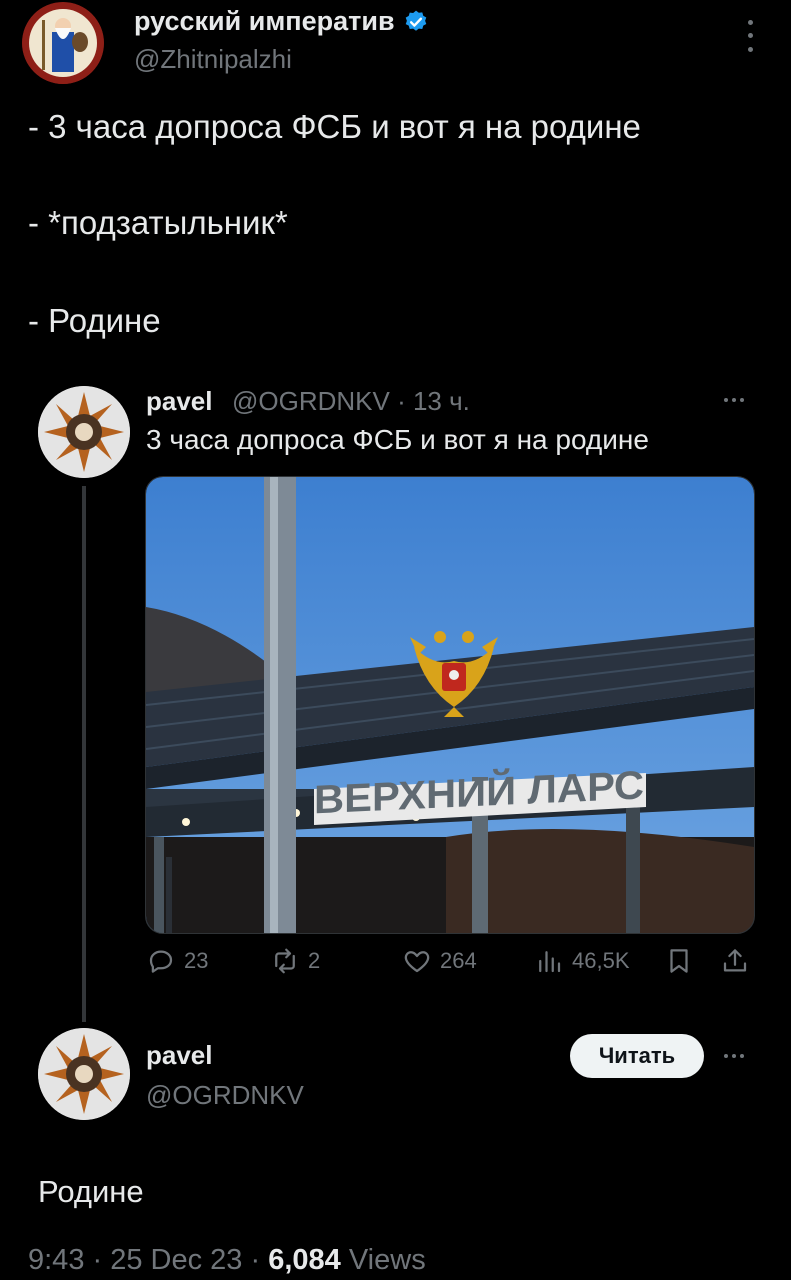  I want to click on verified-badge-icon, so click(415, 20).